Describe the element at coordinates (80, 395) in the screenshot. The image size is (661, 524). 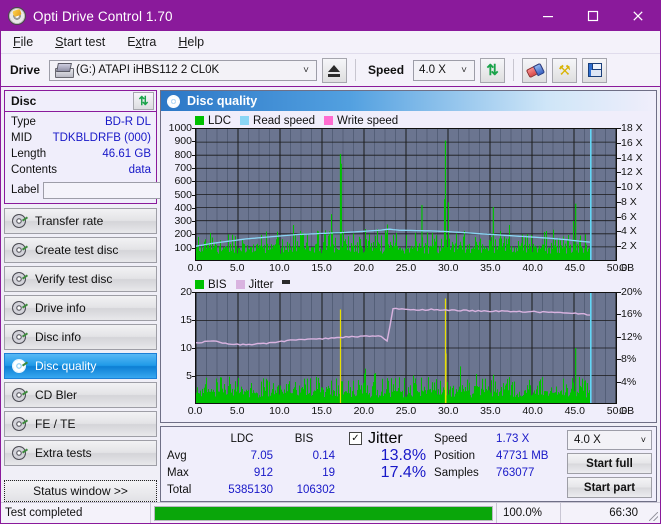
I see `sidebar-item-cd-bler: CD Bler` at that location.